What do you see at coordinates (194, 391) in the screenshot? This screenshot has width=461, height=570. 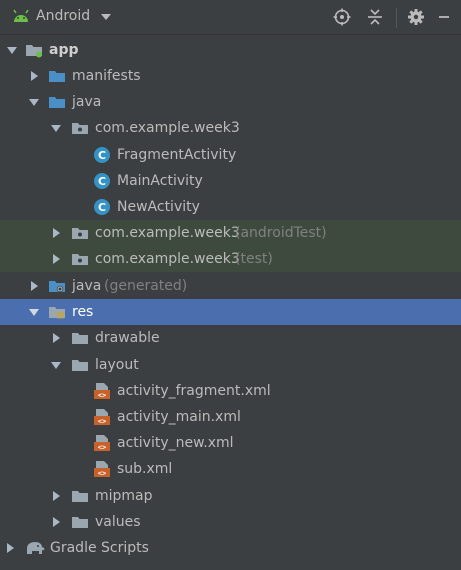 I see `tree-item-label: activity_fragment.xml` at bounding box center [194, 391].